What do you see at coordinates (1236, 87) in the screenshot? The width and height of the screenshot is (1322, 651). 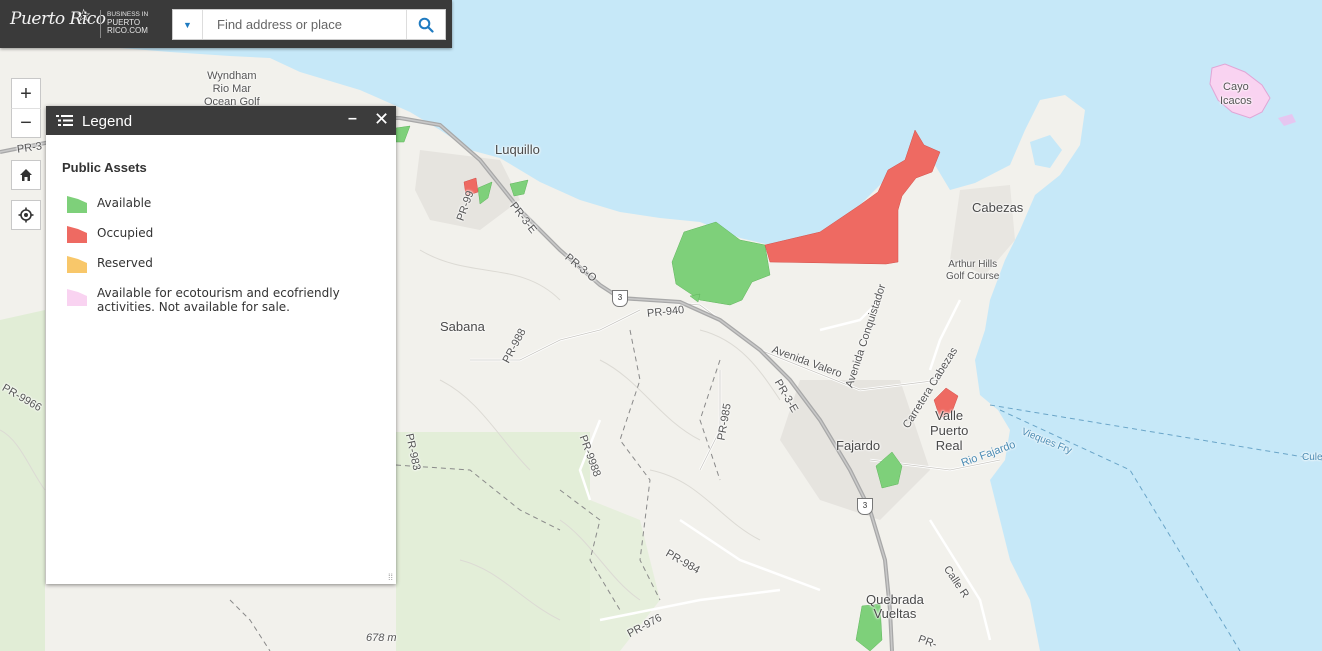 I see `place-cayo-line1: Cayo` at bounding box center [1236, 87].